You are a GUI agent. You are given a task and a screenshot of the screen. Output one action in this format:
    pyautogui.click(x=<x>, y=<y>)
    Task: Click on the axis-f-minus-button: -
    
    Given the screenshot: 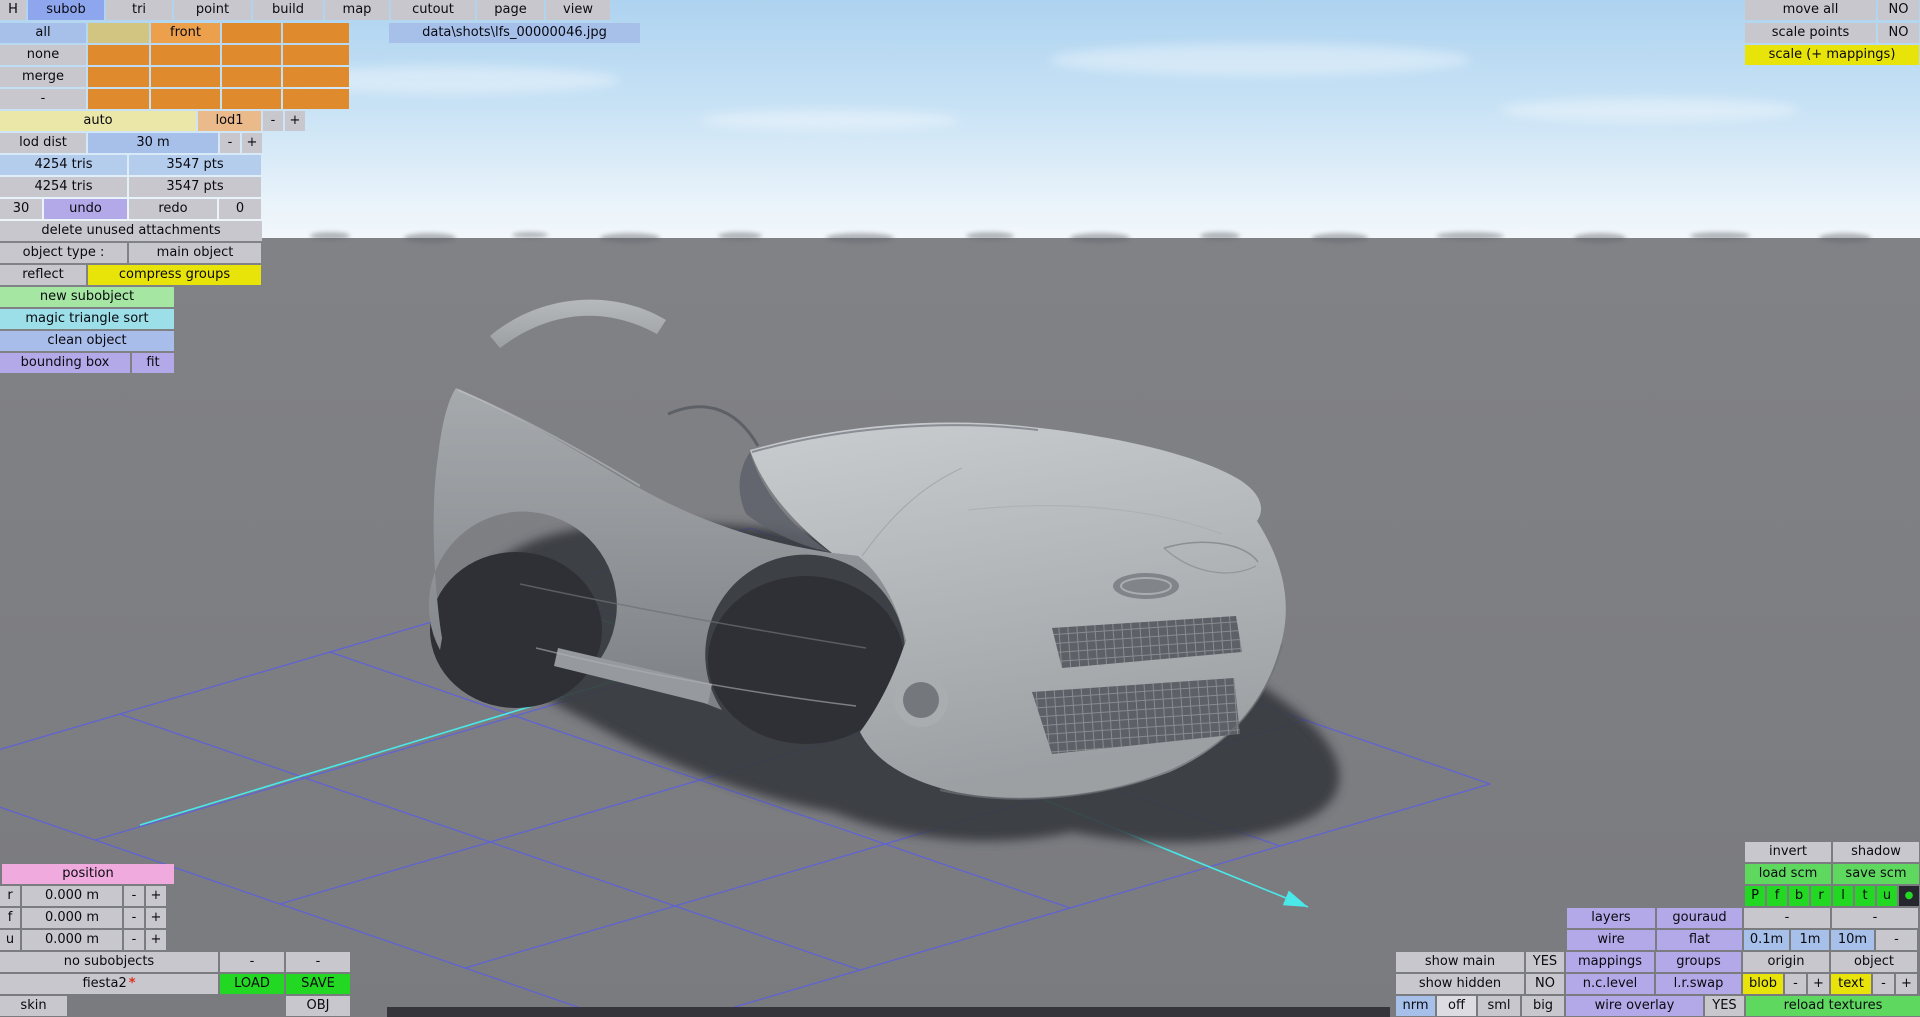 What is the action you would take?
    pyautogui.click(x=134, y=918)
    